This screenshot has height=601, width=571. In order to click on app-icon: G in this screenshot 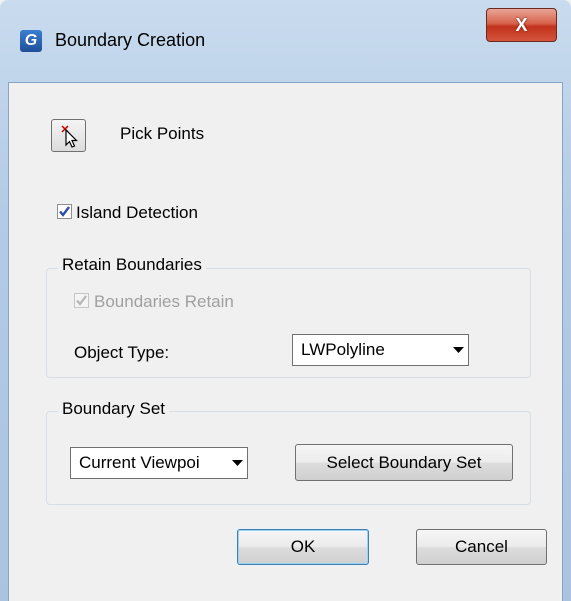, I will do `click(31, 41)`.